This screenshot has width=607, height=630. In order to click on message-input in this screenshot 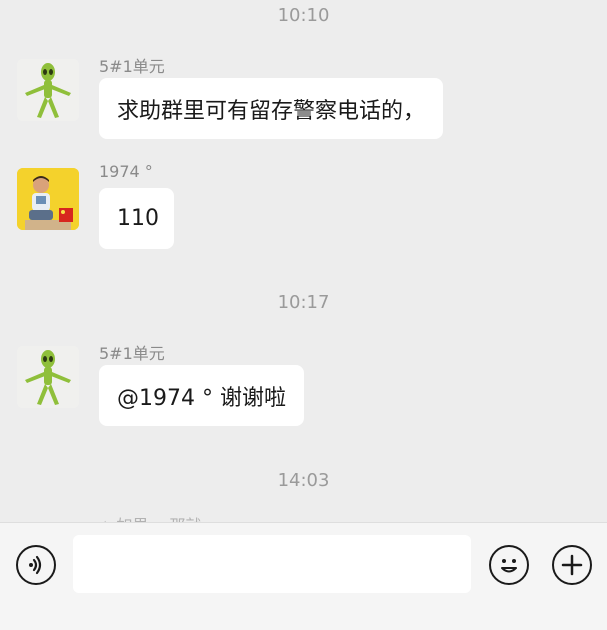, I will do `click(272, 564)`.